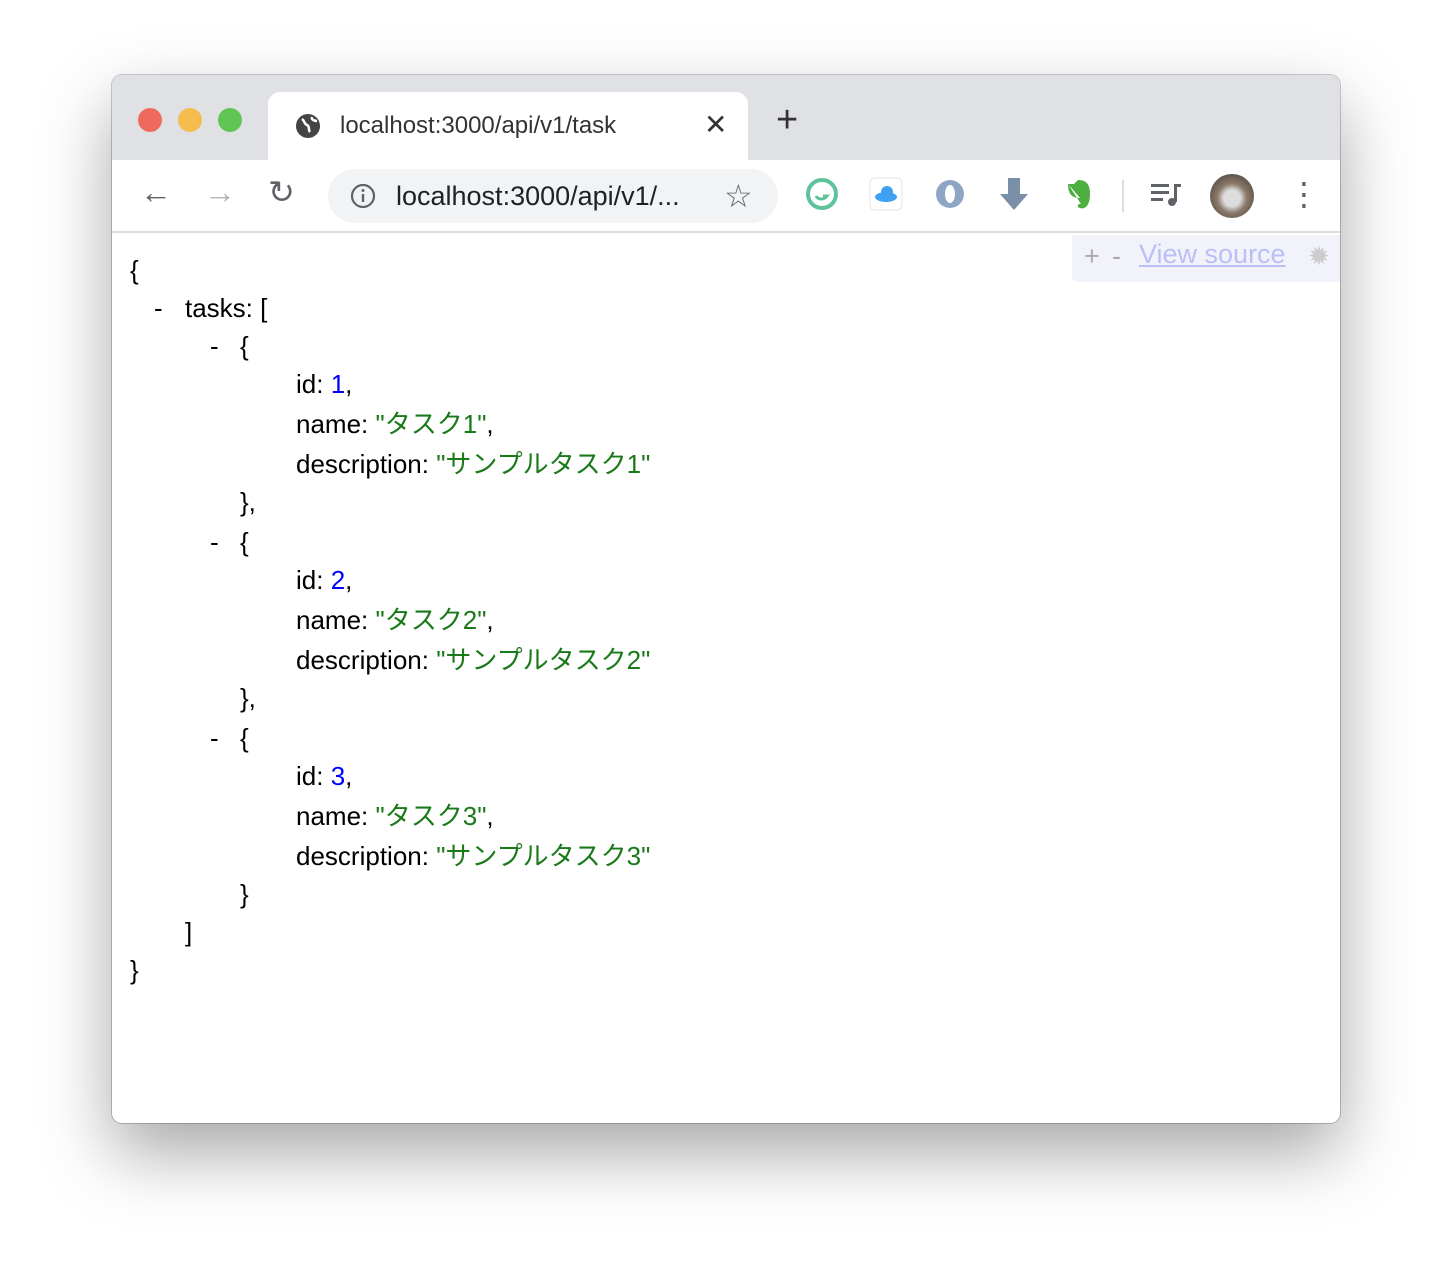 This screenshot has width=1452, height=1272. What do you see at coordinates (190, 120) in the screenshot?
I see `minimize-window-button` at bounding box center [190, 120].